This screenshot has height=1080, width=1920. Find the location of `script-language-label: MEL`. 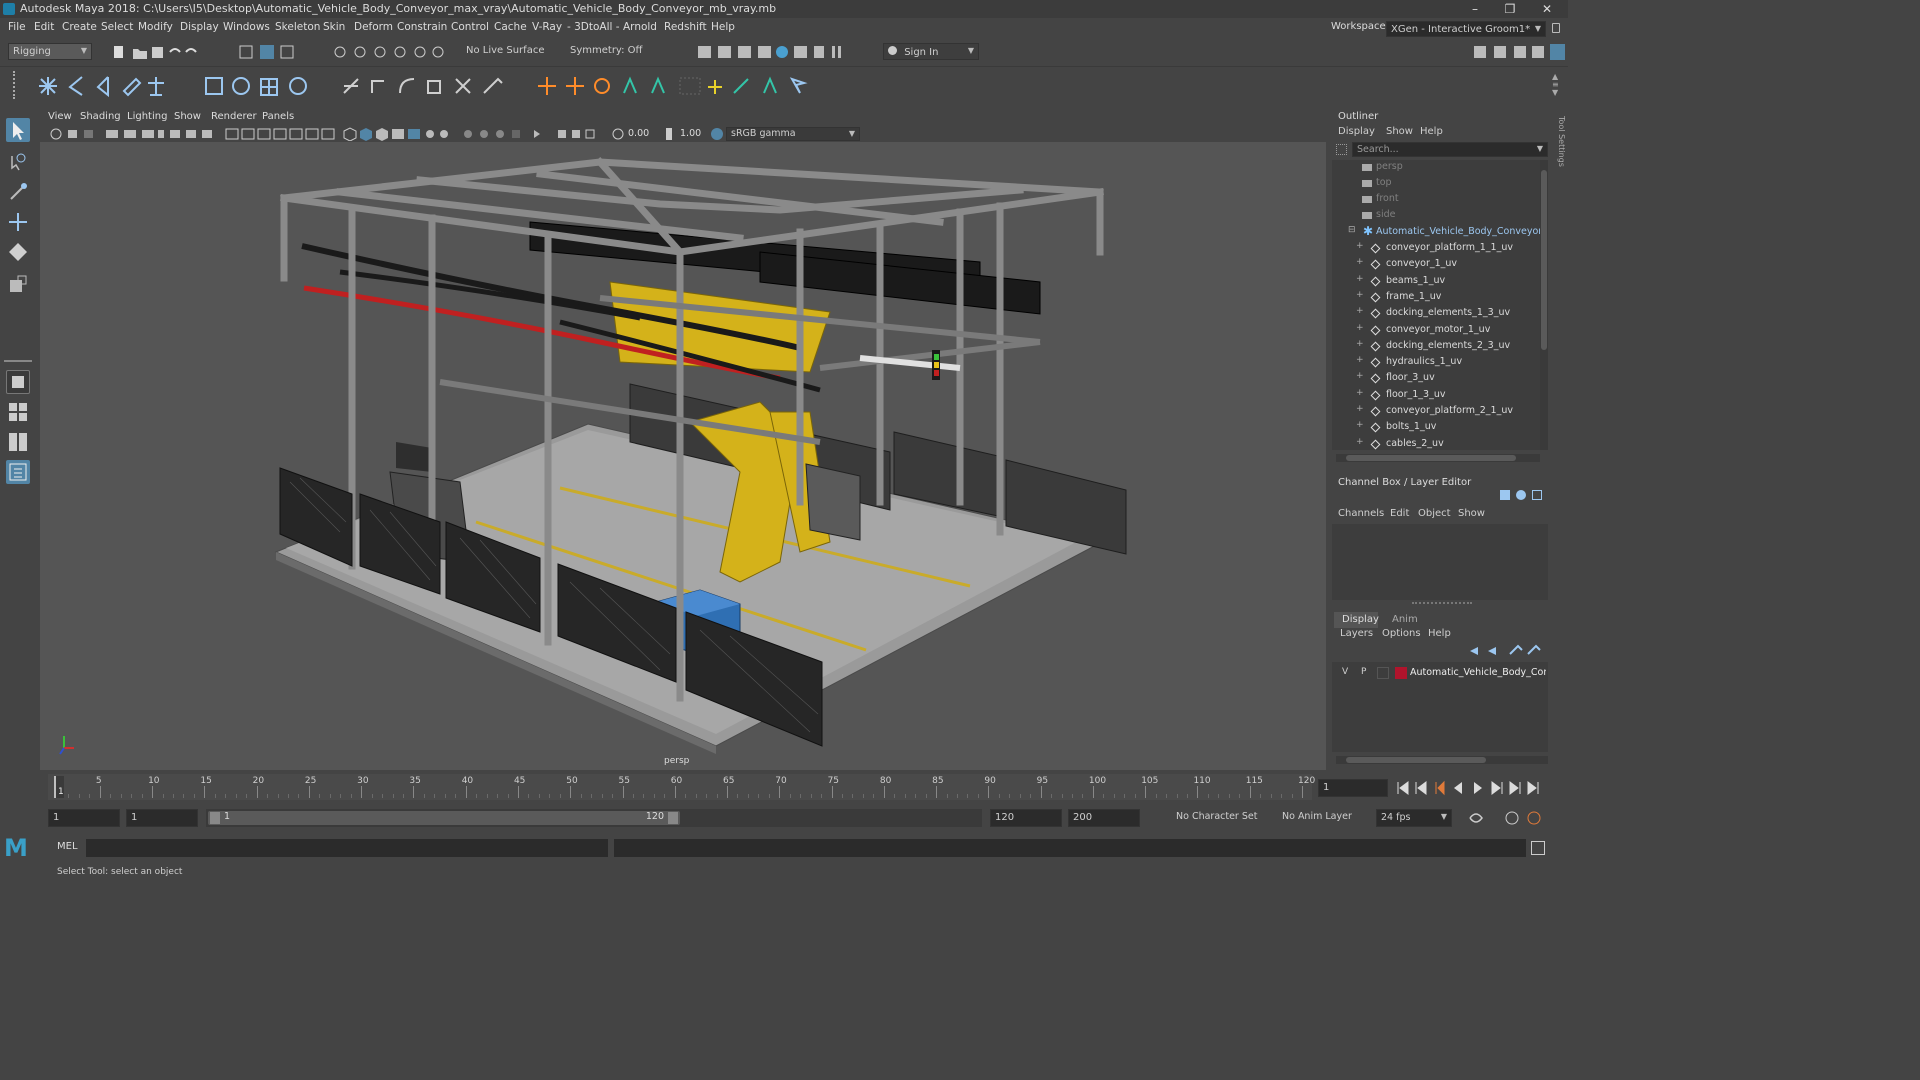

script-language-label: MEL is located at coordinates (67, 846).